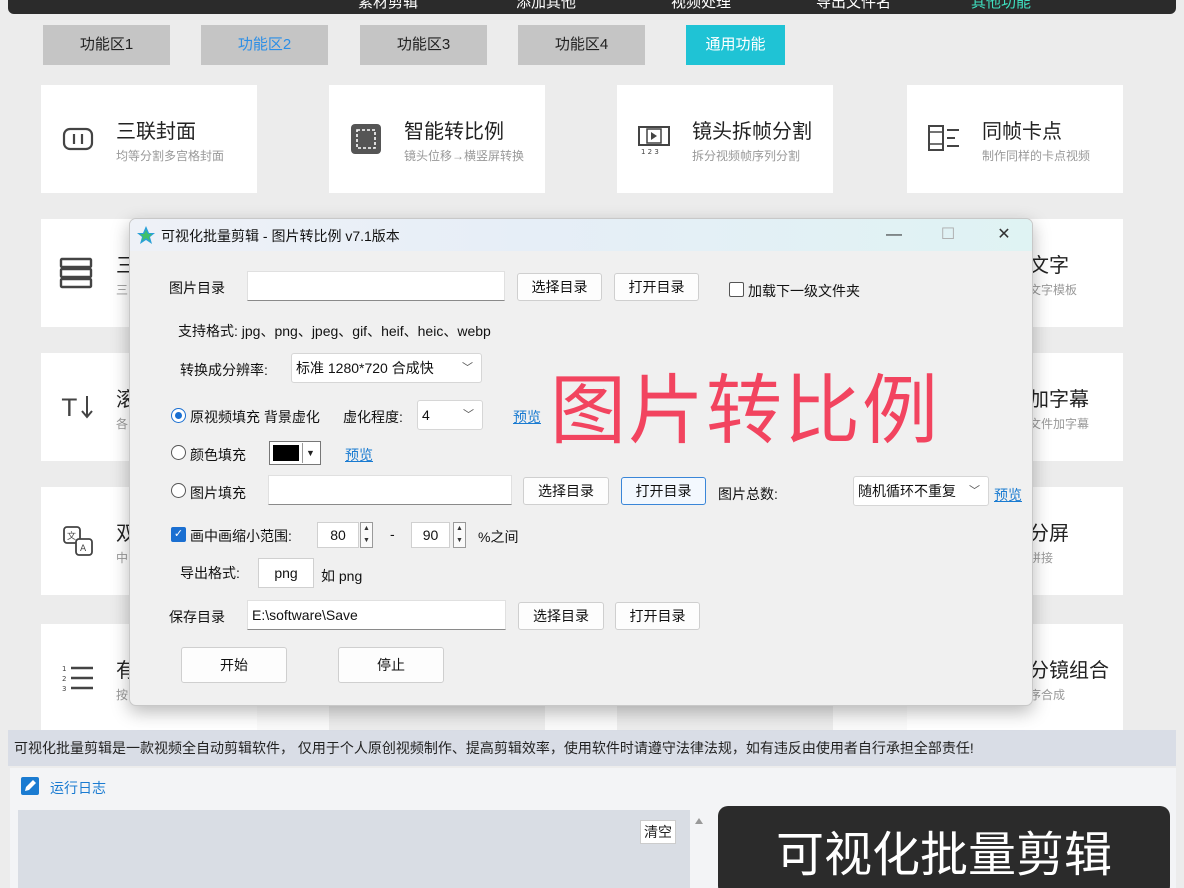  Describe the element at coordinates (561, 616) in the screenshot. I see `save-dir-choose-button: 选择目录` at that location.